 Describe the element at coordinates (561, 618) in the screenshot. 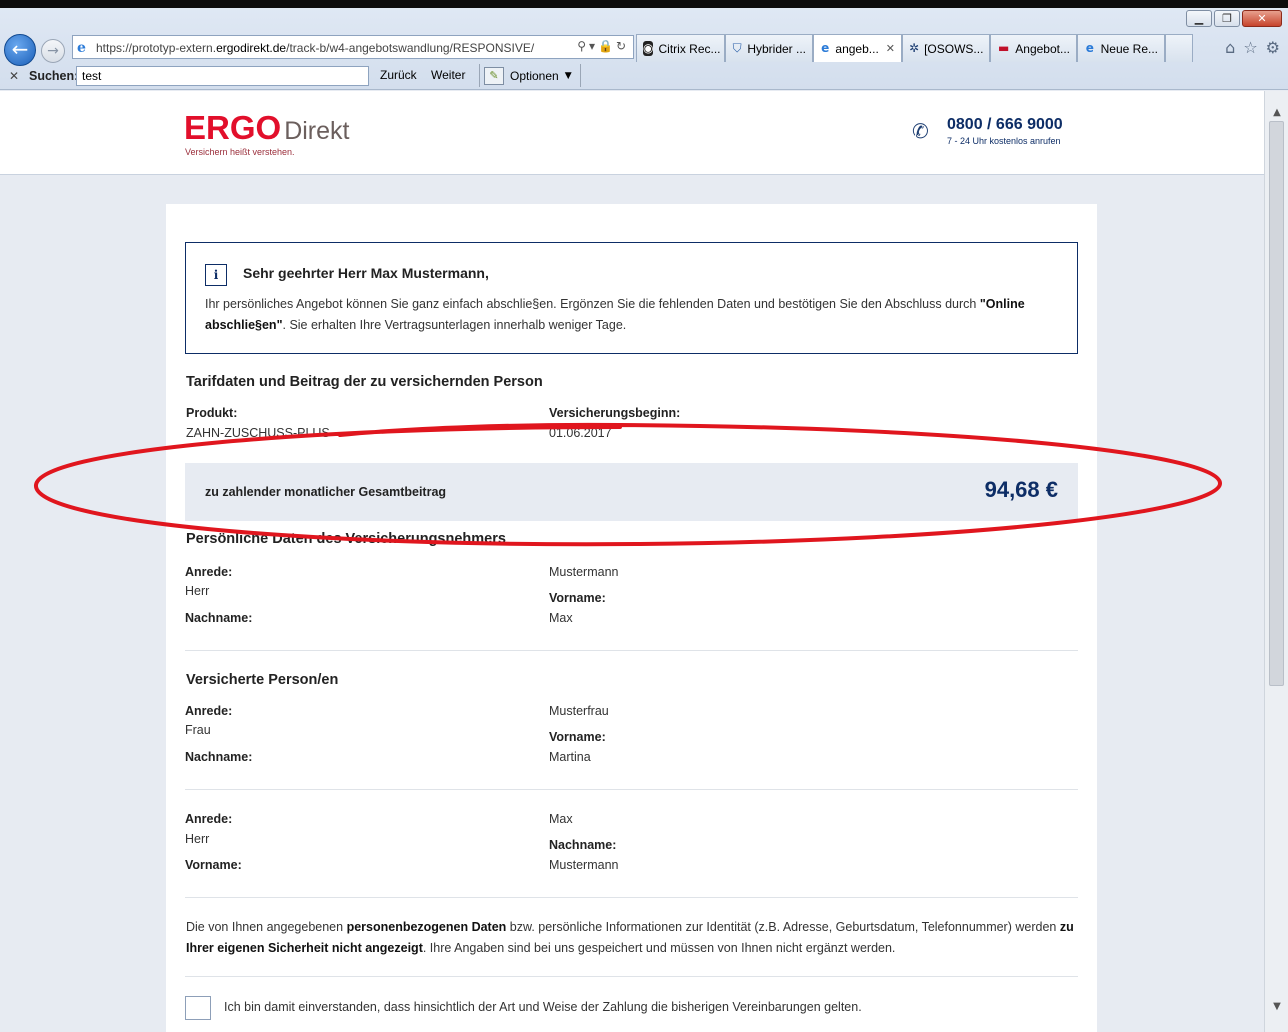

I see `holder-vorname-value: Max` at that location.